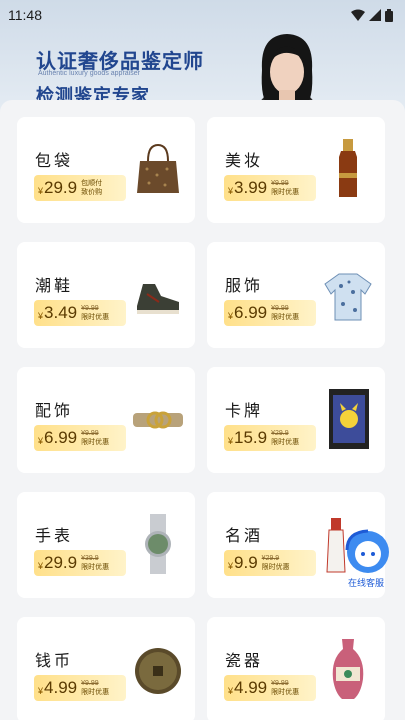 The width and height of the screenshot is (405, 720). What do you see at coordinates (251, 437) in the screenshot?
I see `price-value: 15.9` at bounding box center [251, 437].